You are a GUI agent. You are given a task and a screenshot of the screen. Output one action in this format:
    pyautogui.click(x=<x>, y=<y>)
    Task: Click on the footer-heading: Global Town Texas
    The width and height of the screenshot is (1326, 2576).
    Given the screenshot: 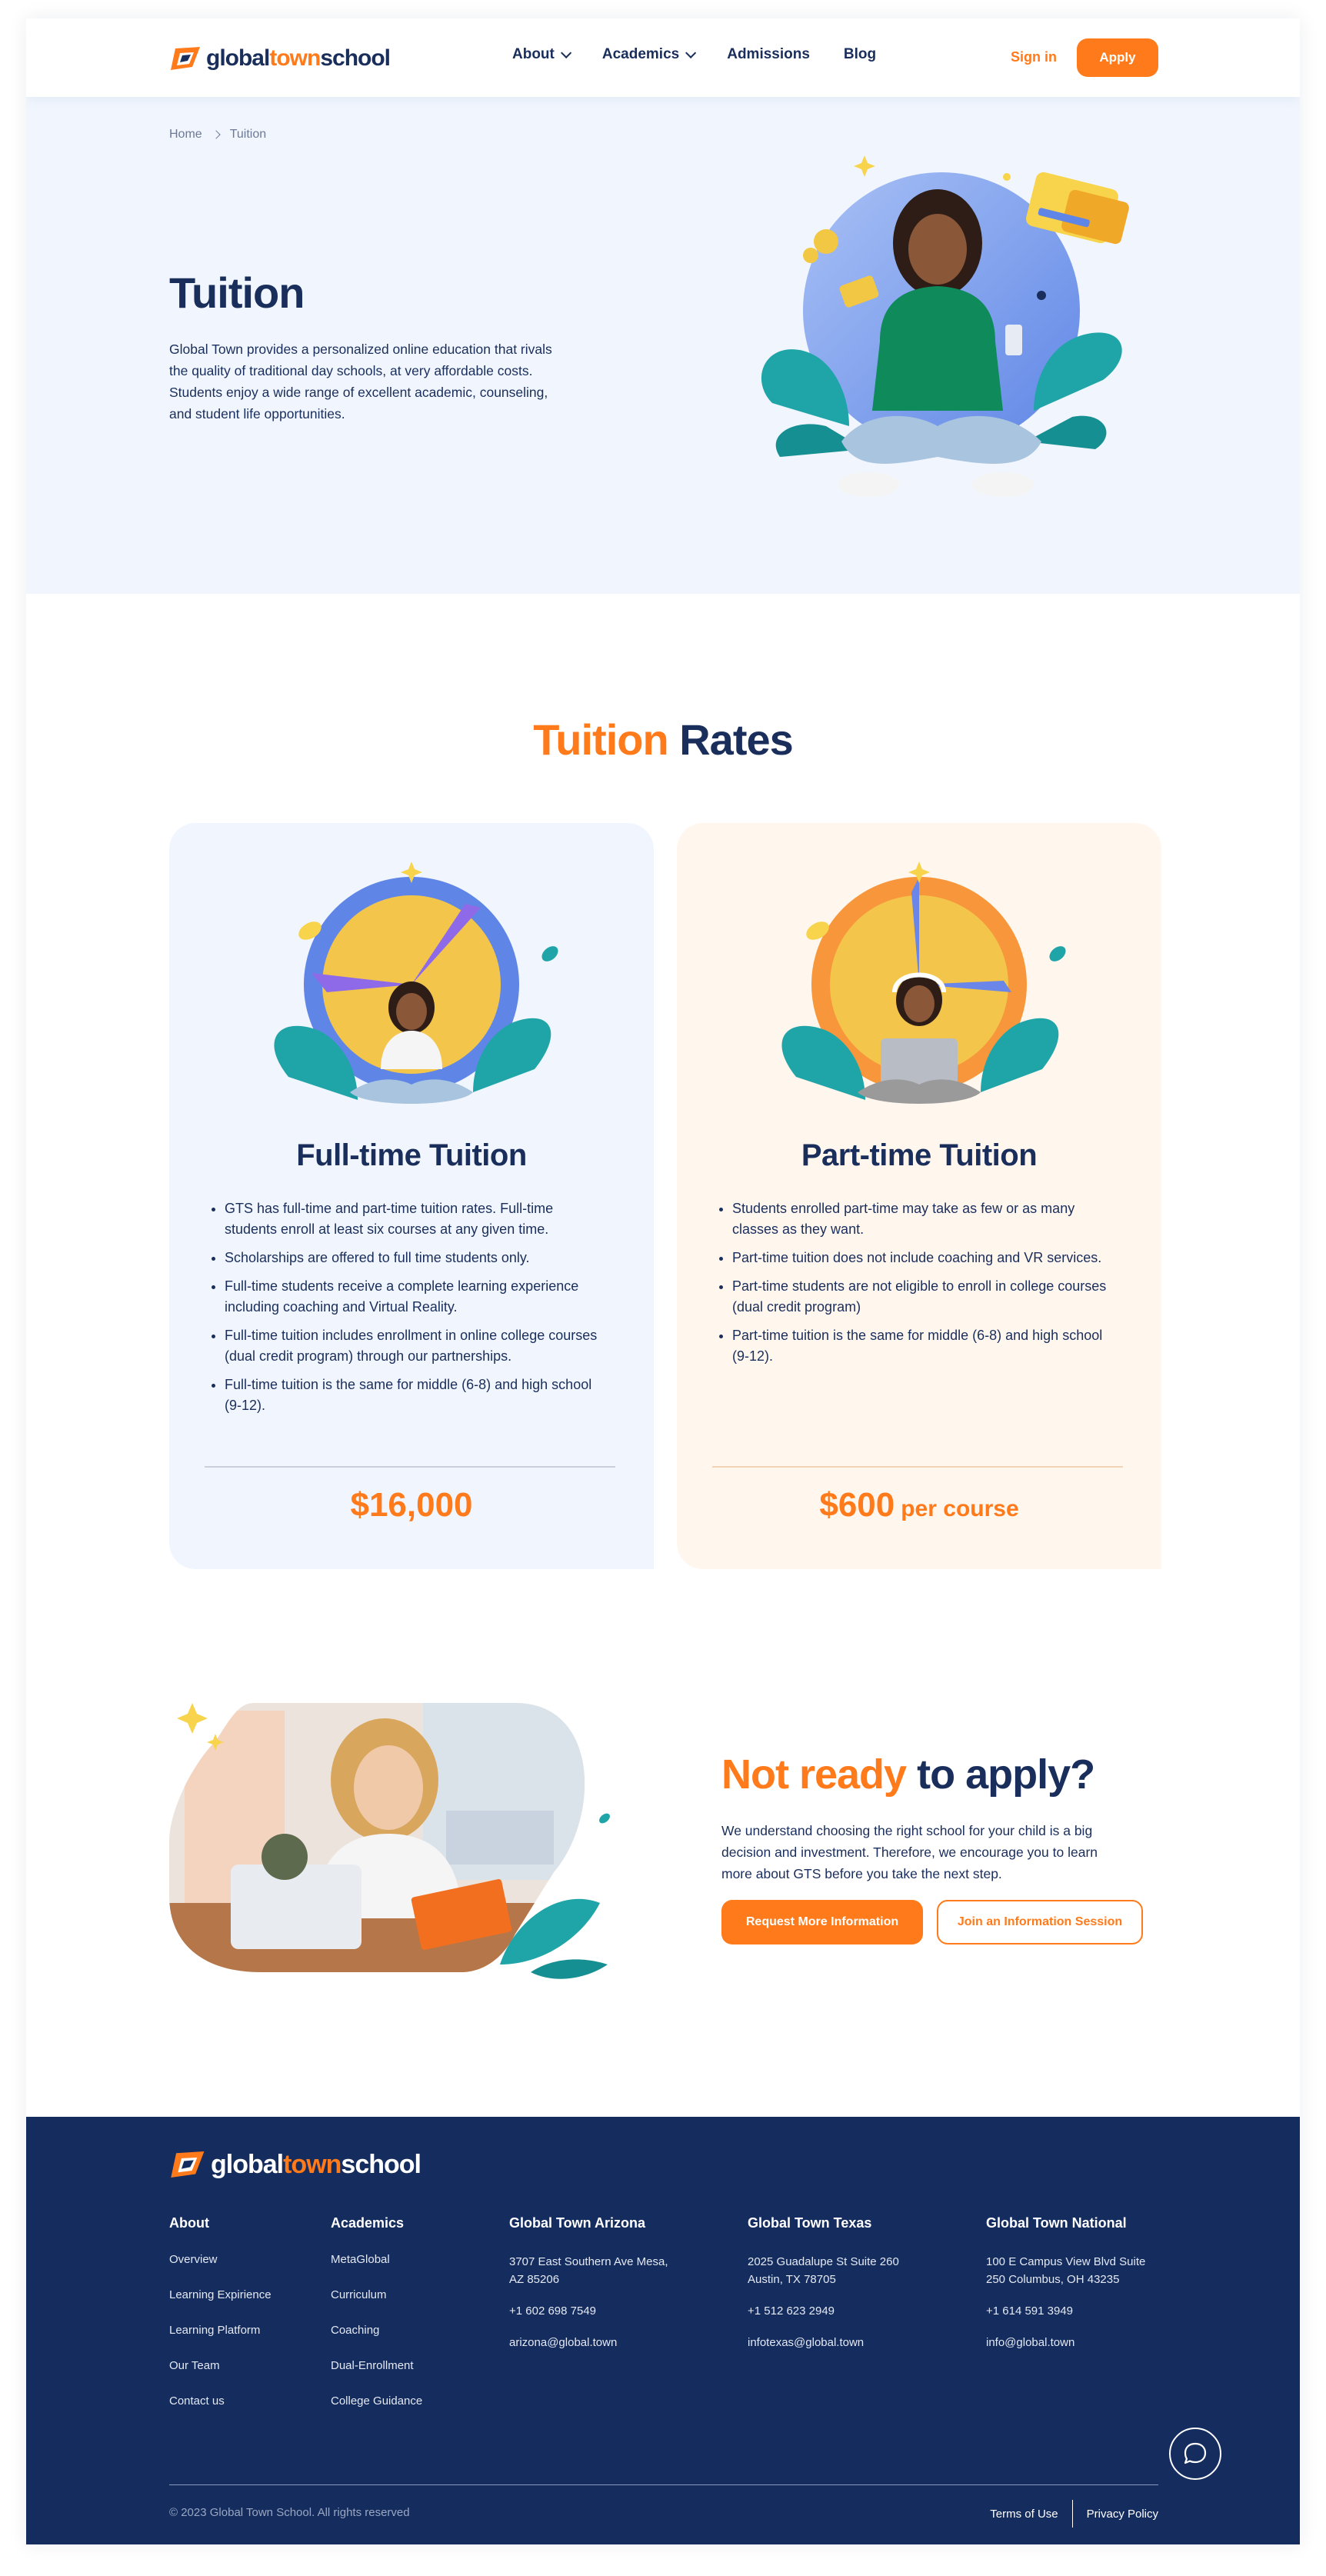 What is the action you would take?
    pyautogui.click(x=810, y=2223)
    